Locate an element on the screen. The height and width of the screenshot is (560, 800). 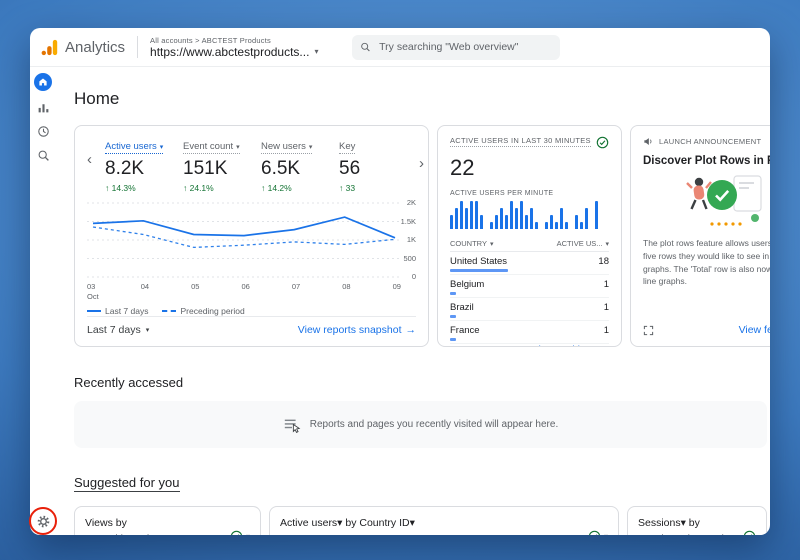
card-title-line1: Active users▾ by Country ID▾ is located at coordinates (347, 523).